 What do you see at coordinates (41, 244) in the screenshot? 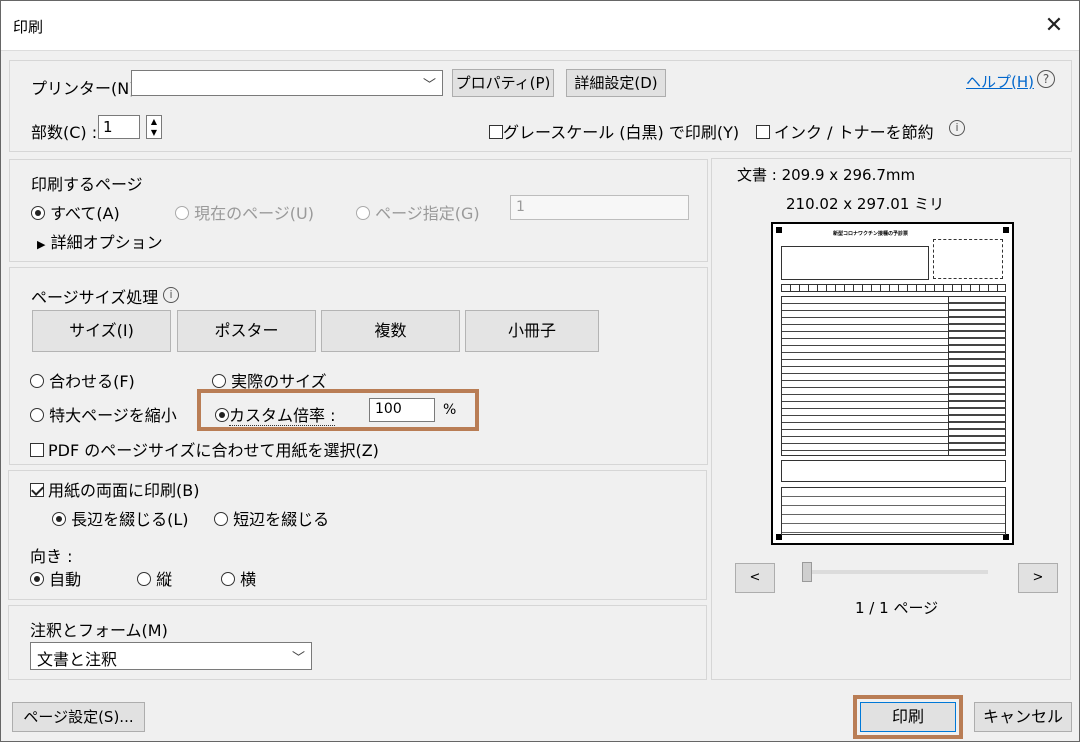
I see `triangle-right-icon: ▶` at bounding box center [41, 244].